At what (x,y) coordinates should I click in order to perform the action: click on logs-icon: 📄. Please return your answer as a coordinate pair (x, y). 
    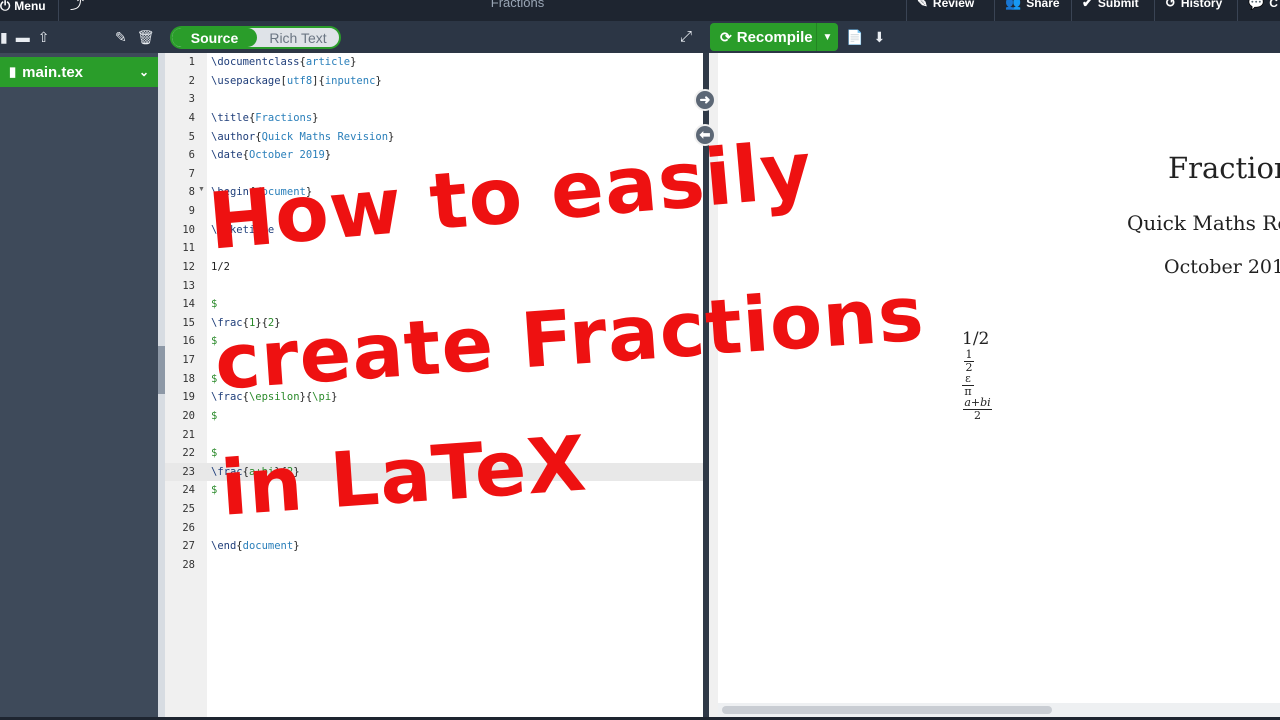
    Looking at the image, I should click on (854, 37).